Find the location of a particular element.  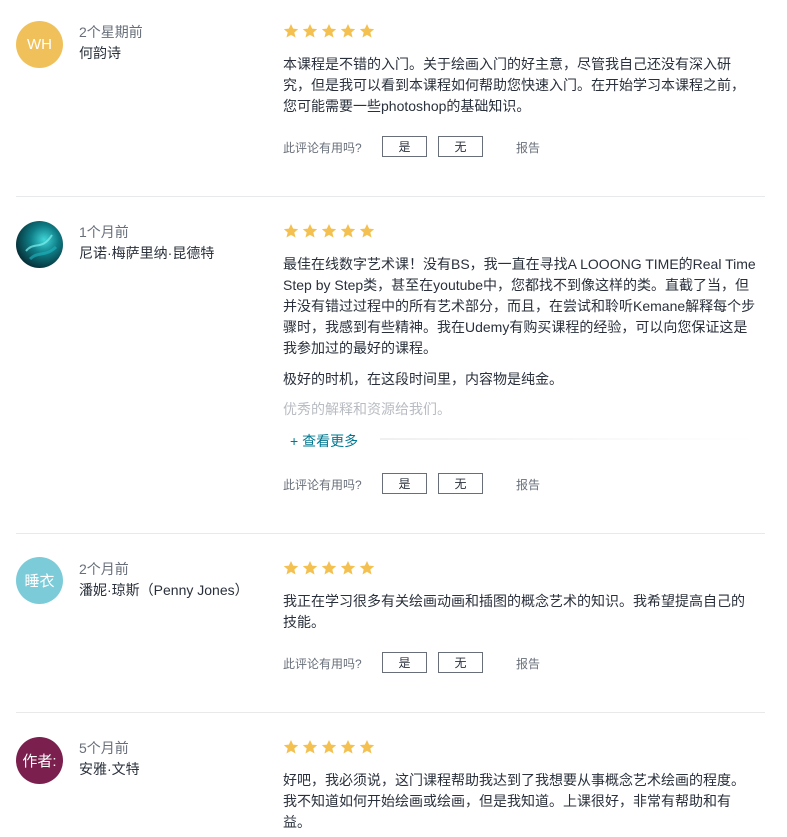

avatar: 睡衣 is located at coordinates (39, 580).